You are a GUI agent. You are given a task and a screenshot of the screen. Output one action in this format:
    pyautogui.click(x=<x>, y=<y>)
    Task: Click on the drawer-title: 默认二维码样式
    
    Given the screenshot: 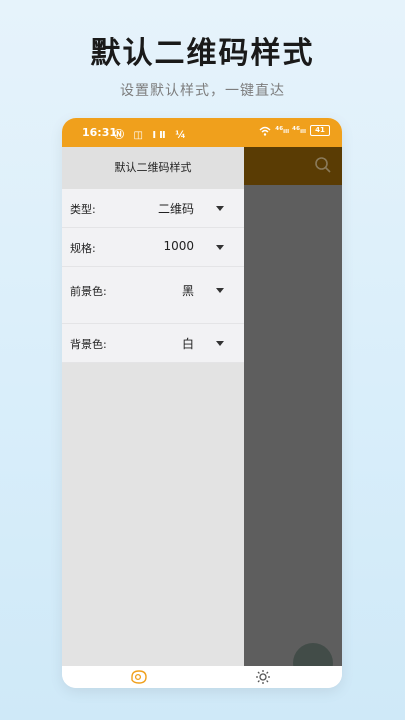 What is the action you would take?
    pyautogui.click(x=153, y=168)
    